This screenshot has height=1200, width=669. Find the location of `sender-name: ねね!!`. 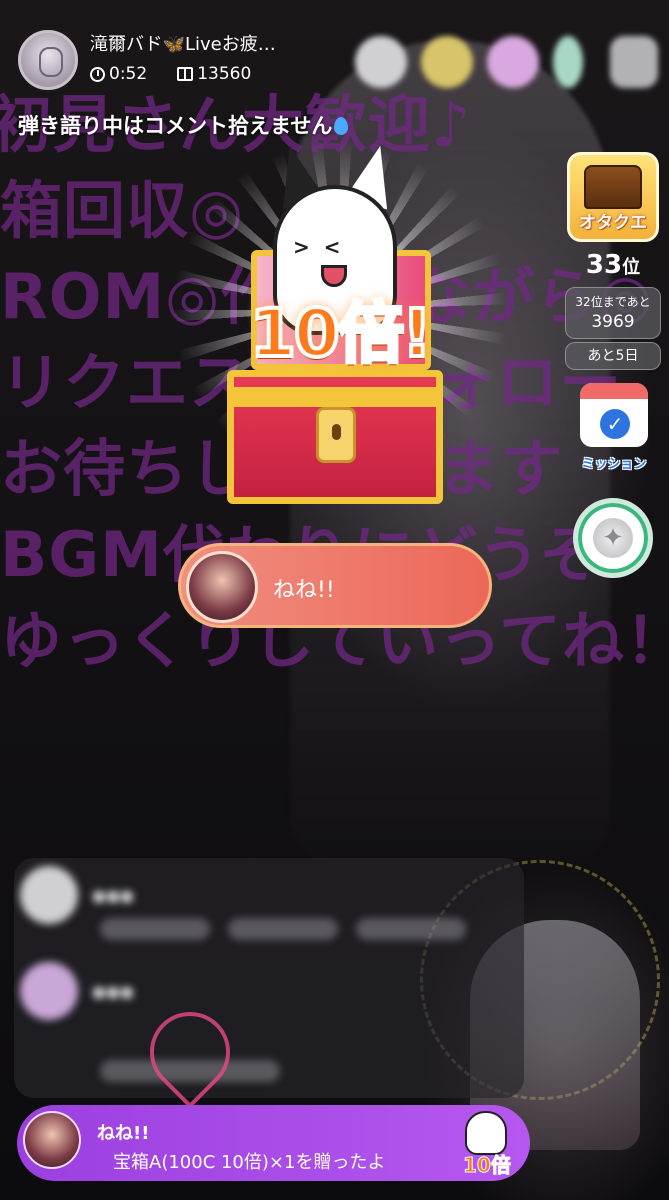

sender-name: ねね!! is located at coordinates (304, 590).